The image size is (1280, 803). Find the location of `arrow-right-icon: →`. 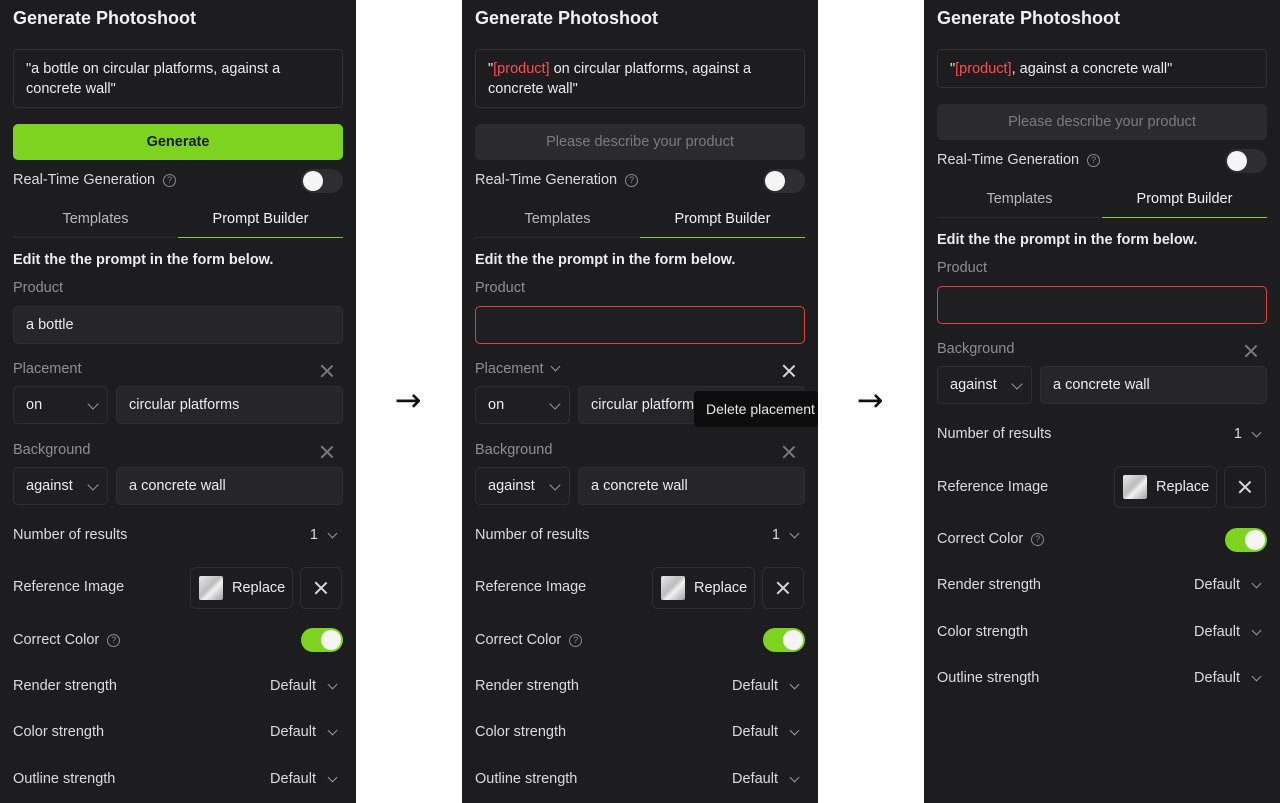

arrow-right-icon: → is located at coordinates (870, 400).